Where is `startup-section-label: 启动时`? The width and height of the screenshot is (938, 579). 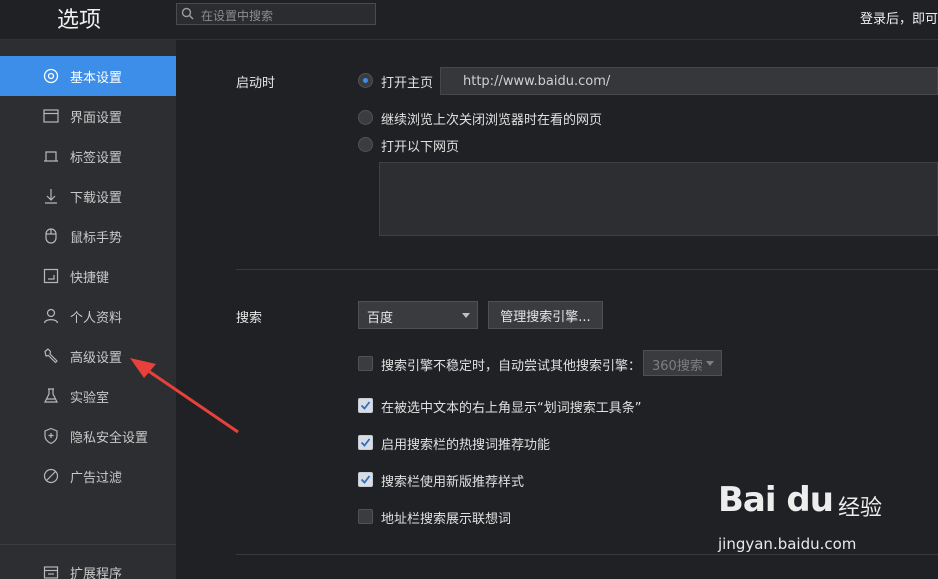 startup-section-label: 启动时 is located at coordinates (256, 83).